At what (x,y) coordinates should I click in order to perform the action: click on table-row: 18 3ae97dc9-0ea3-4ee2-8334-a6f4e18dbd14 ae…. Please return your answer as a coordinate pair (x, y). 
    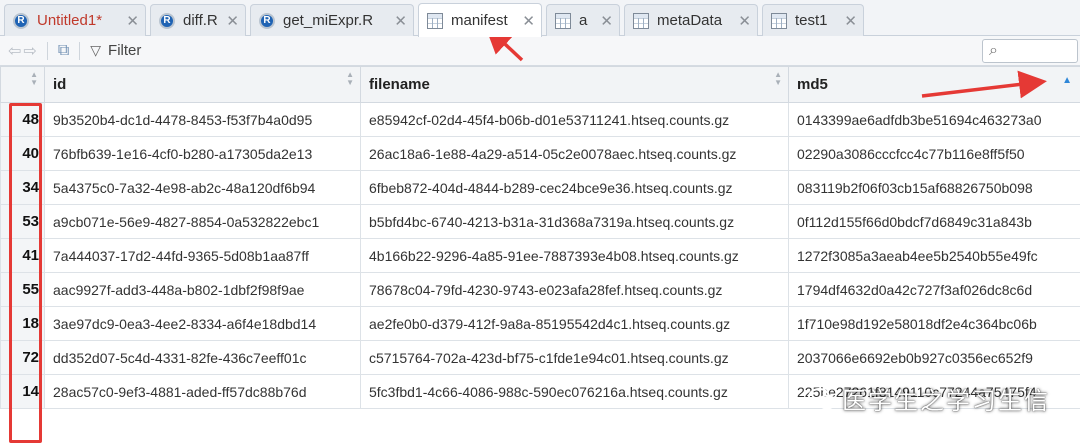
    Looking at the image, I should click on (540, 323).